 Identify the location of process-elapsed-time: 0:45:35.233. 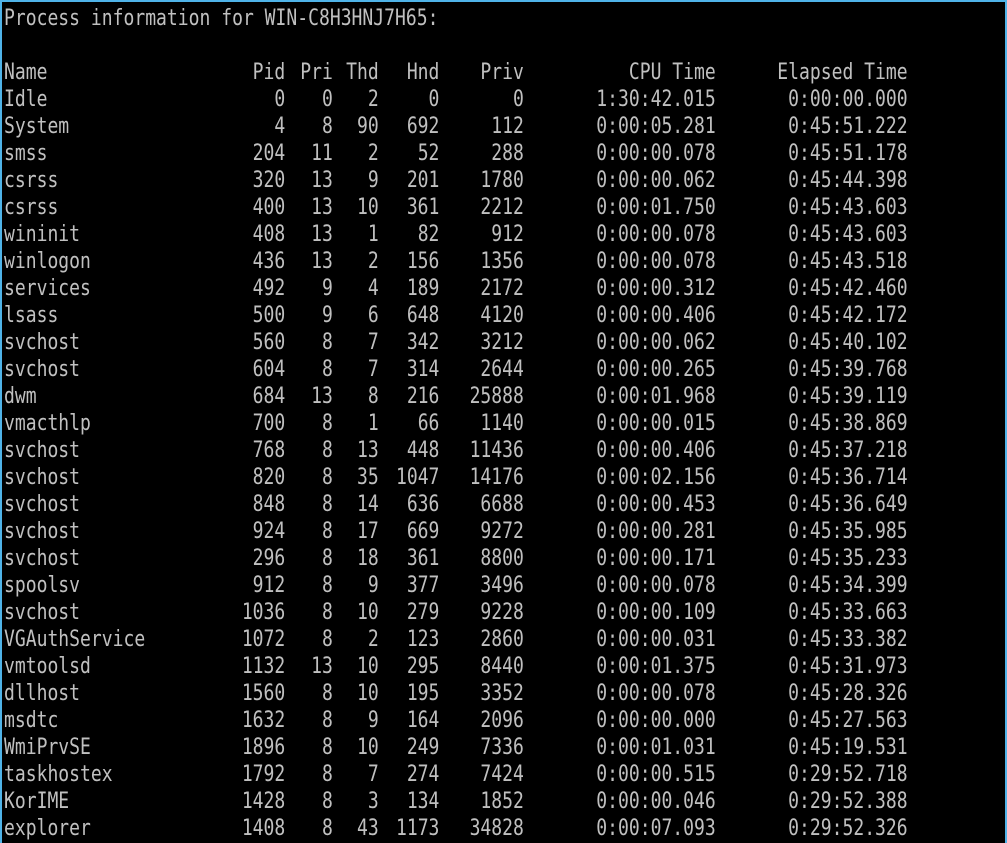
(848, 558).